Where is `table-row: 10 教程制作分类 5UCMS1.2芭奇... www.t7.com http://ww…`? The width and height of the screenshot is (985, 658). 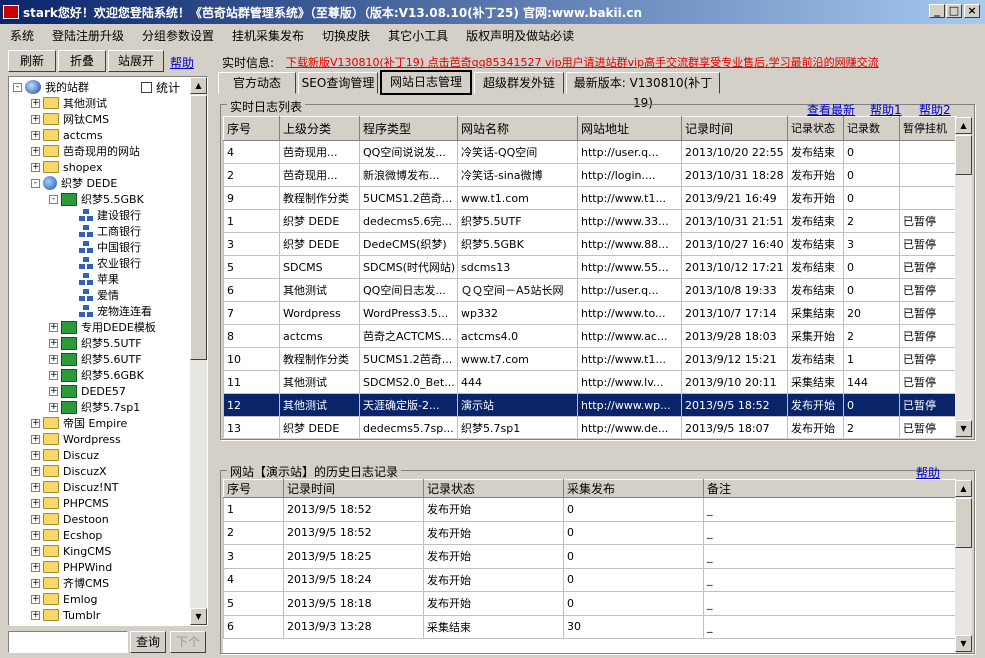
table-row: 10 教程制作分类 5UCMS1.2芭奇... www.t7.com http://ww… is located at coordinates (589, 359).